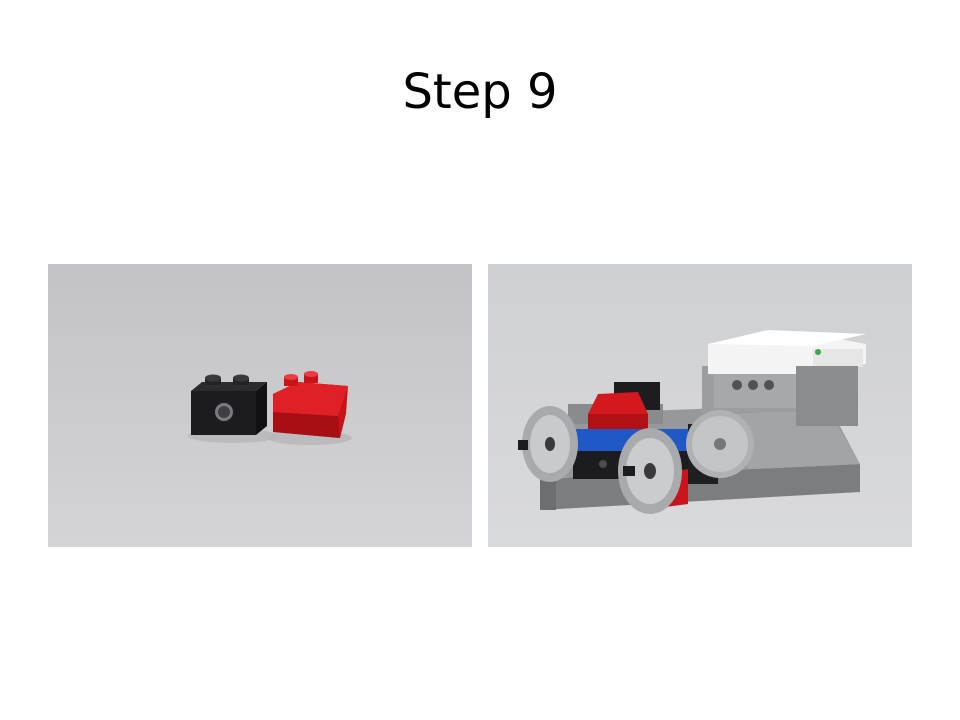  I want to click on black-technic-brick, so click(229, 404).